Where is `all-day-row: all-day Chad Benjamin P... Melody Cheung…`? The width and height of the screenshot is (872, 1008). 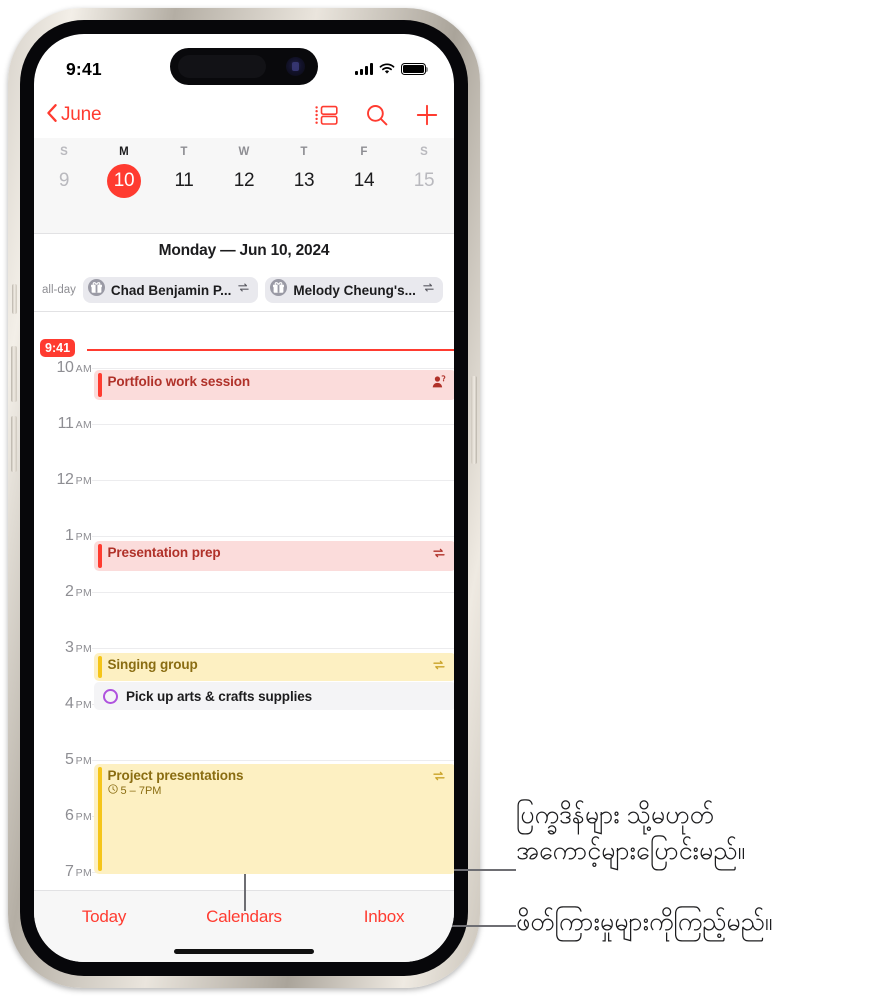 all-day-row: all-day Chad Benjamin P... Melody Cheung… is located at coordinates (244, 290).